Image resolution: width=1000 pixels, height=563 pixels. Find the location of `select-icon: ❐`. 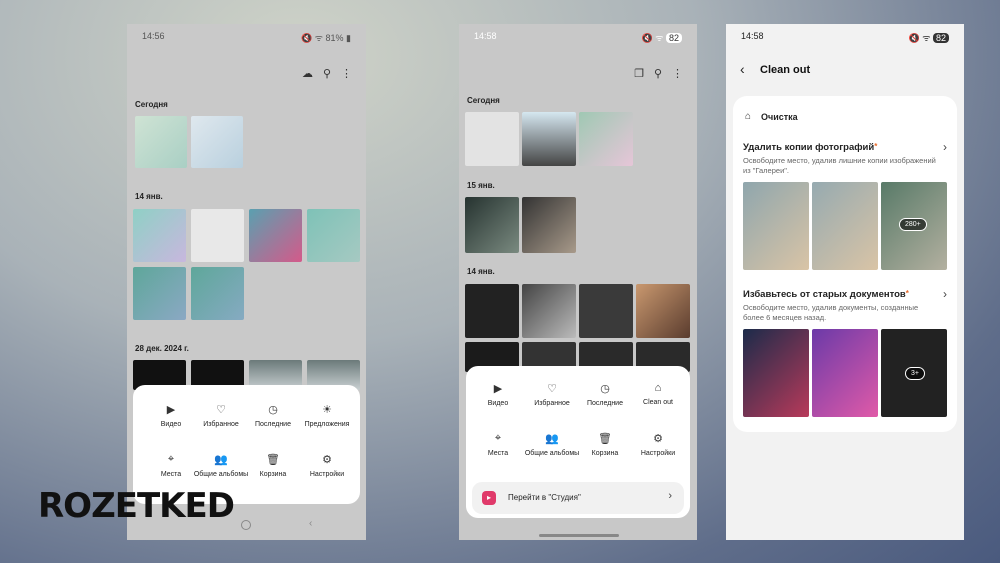

select-icon: ❐ is located at coordinates (639, 73).